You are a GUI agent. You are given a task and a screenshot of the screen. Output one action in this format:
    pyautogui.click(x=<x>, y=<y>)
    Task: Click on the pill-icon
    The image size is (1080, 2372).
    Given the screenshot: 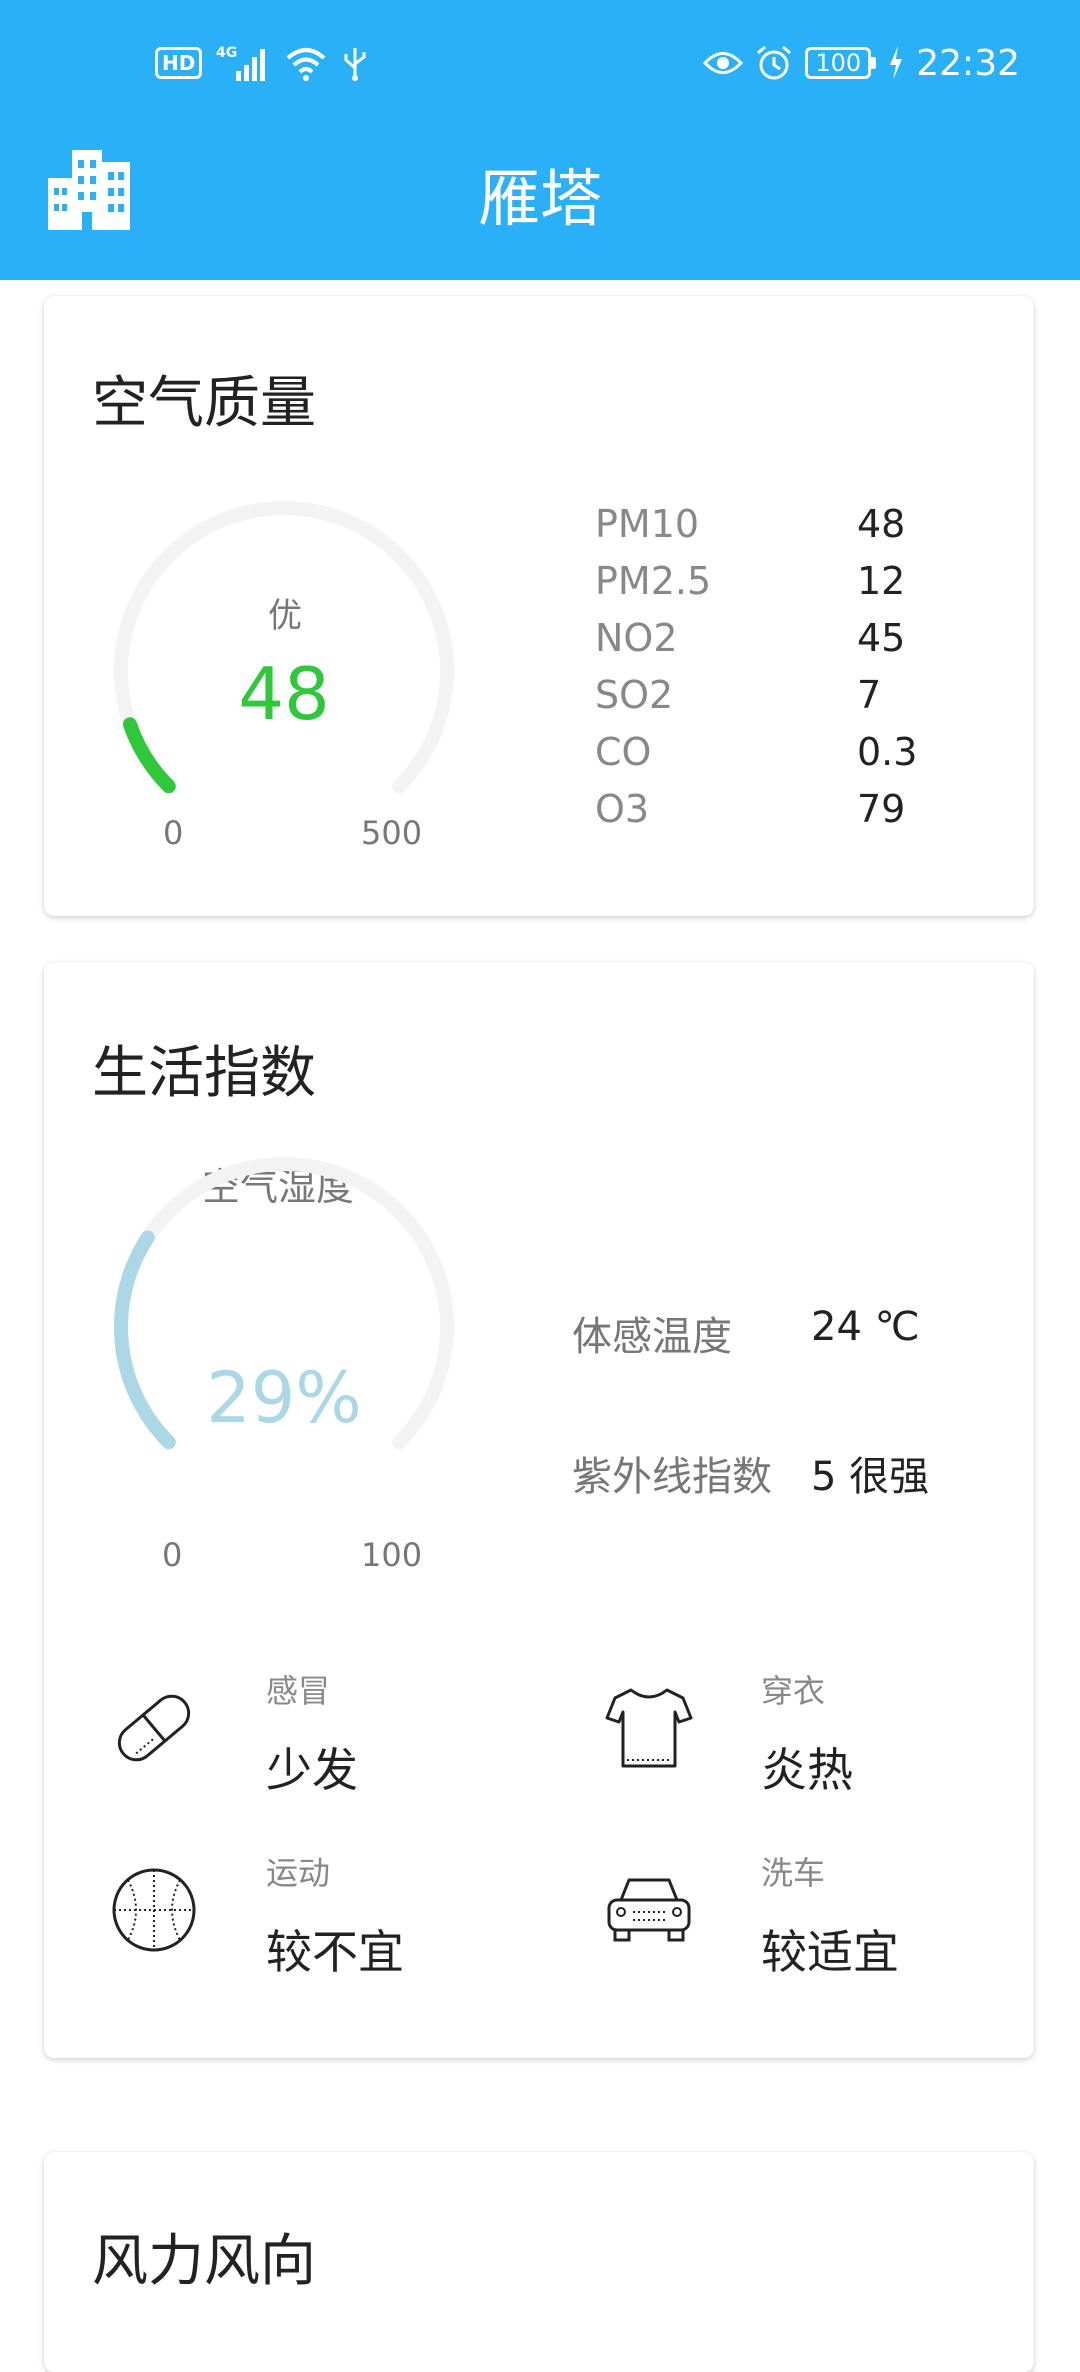 What is the action you would take?
    pyautogui.click(x=154, y=1728)
    